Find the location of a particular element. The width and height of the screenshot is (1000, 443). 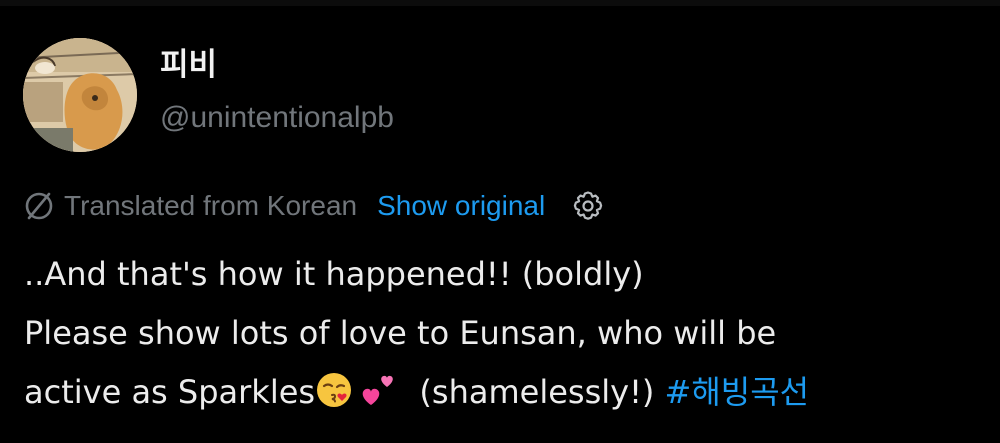

avatar is located at coordinates (80, 95).